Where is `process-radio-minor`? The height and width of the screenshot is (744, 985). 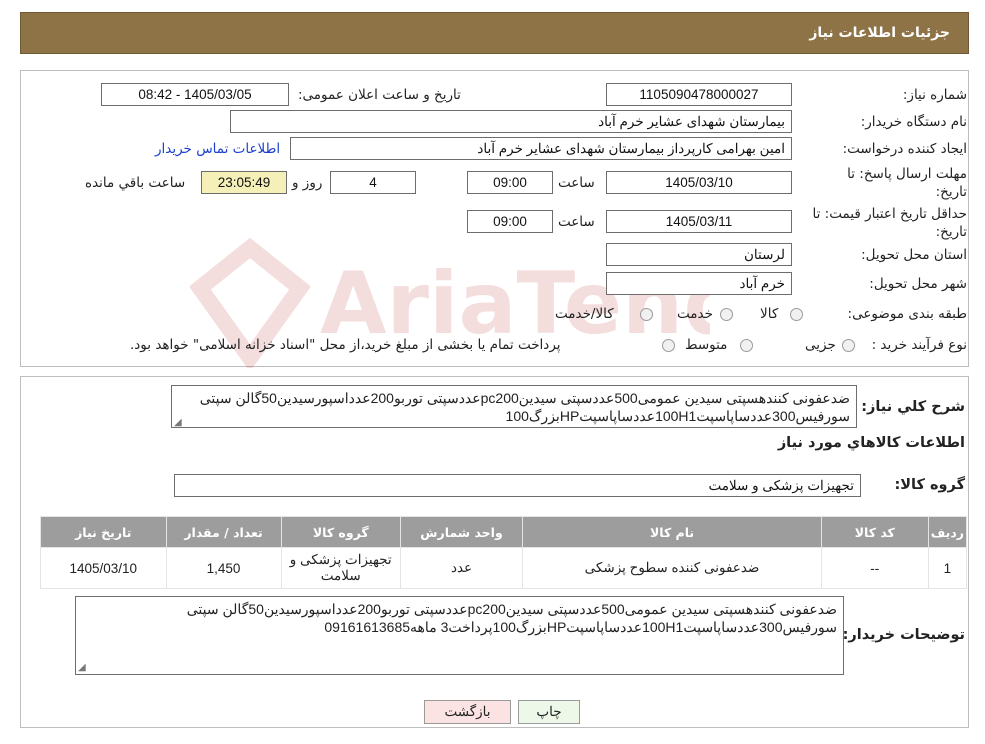
process-radio-minor is located at coordinates (848, 345).